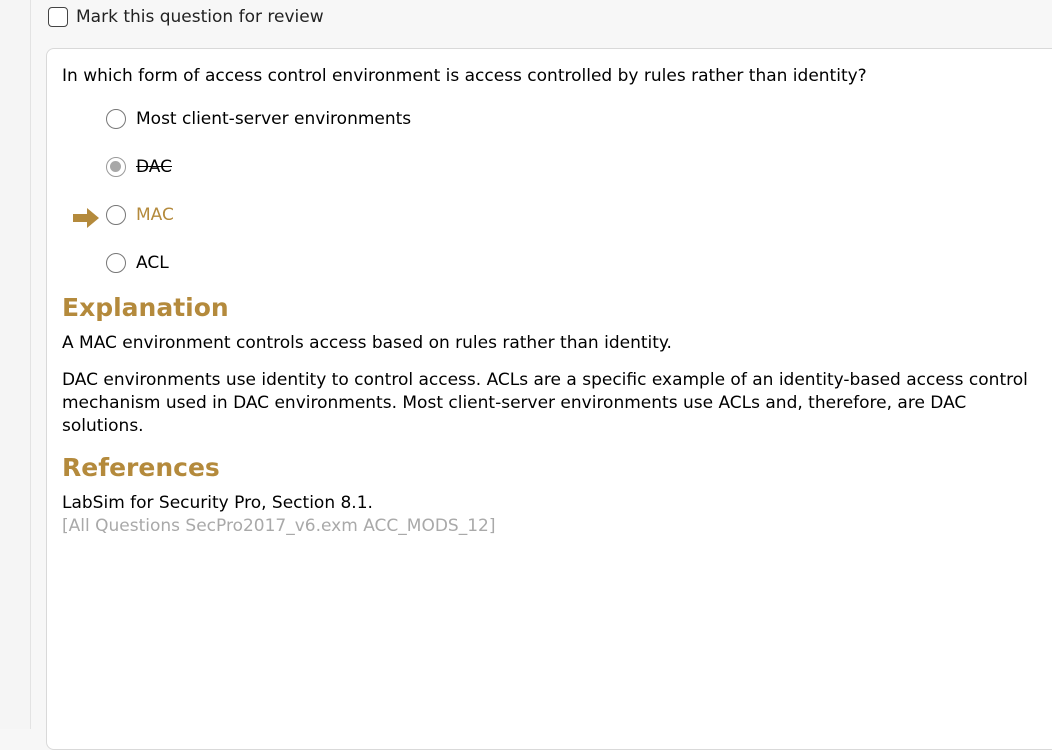  Describe the element at coordinates (15, 364) in the screenshot. I see `left-gutter` at that location.